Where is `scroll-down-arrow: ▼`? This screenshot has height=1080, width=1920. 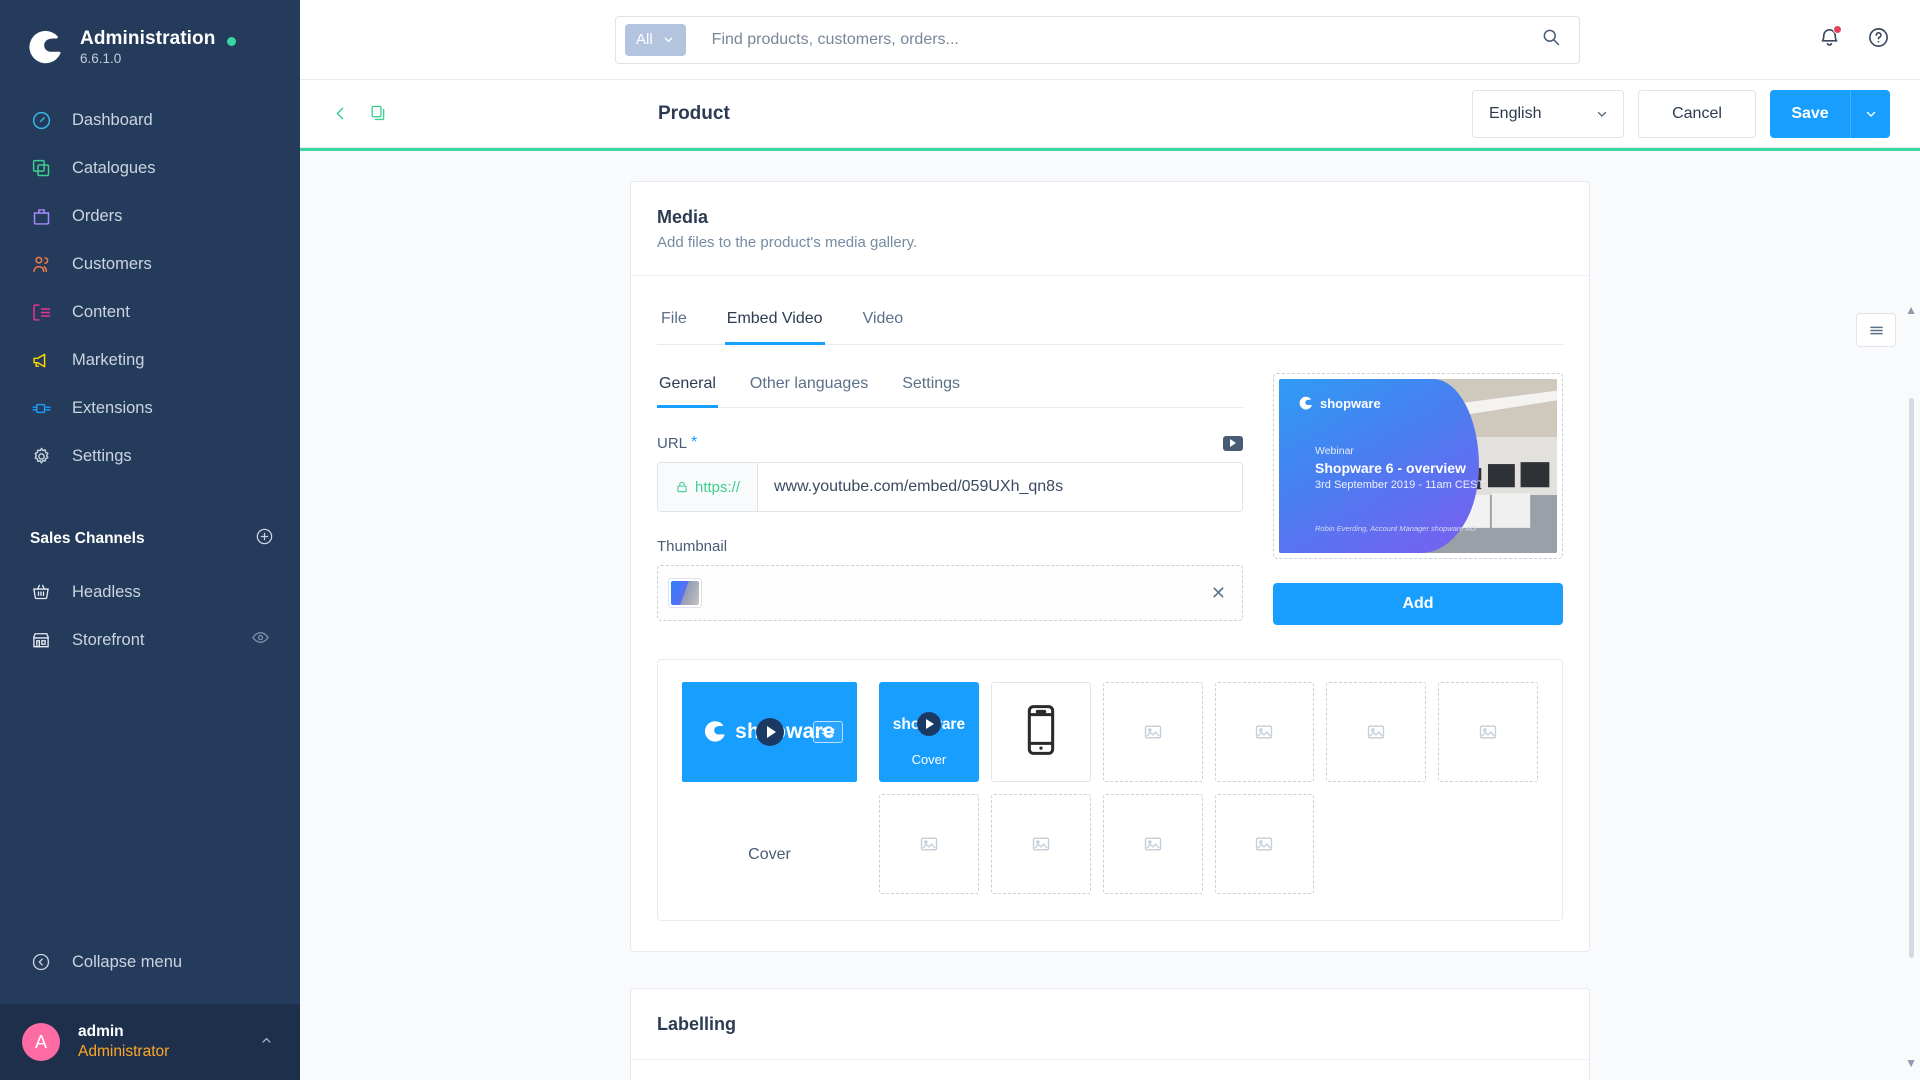
scroll-down-arrow: ▼ is located at coordinates (1911, 1063).